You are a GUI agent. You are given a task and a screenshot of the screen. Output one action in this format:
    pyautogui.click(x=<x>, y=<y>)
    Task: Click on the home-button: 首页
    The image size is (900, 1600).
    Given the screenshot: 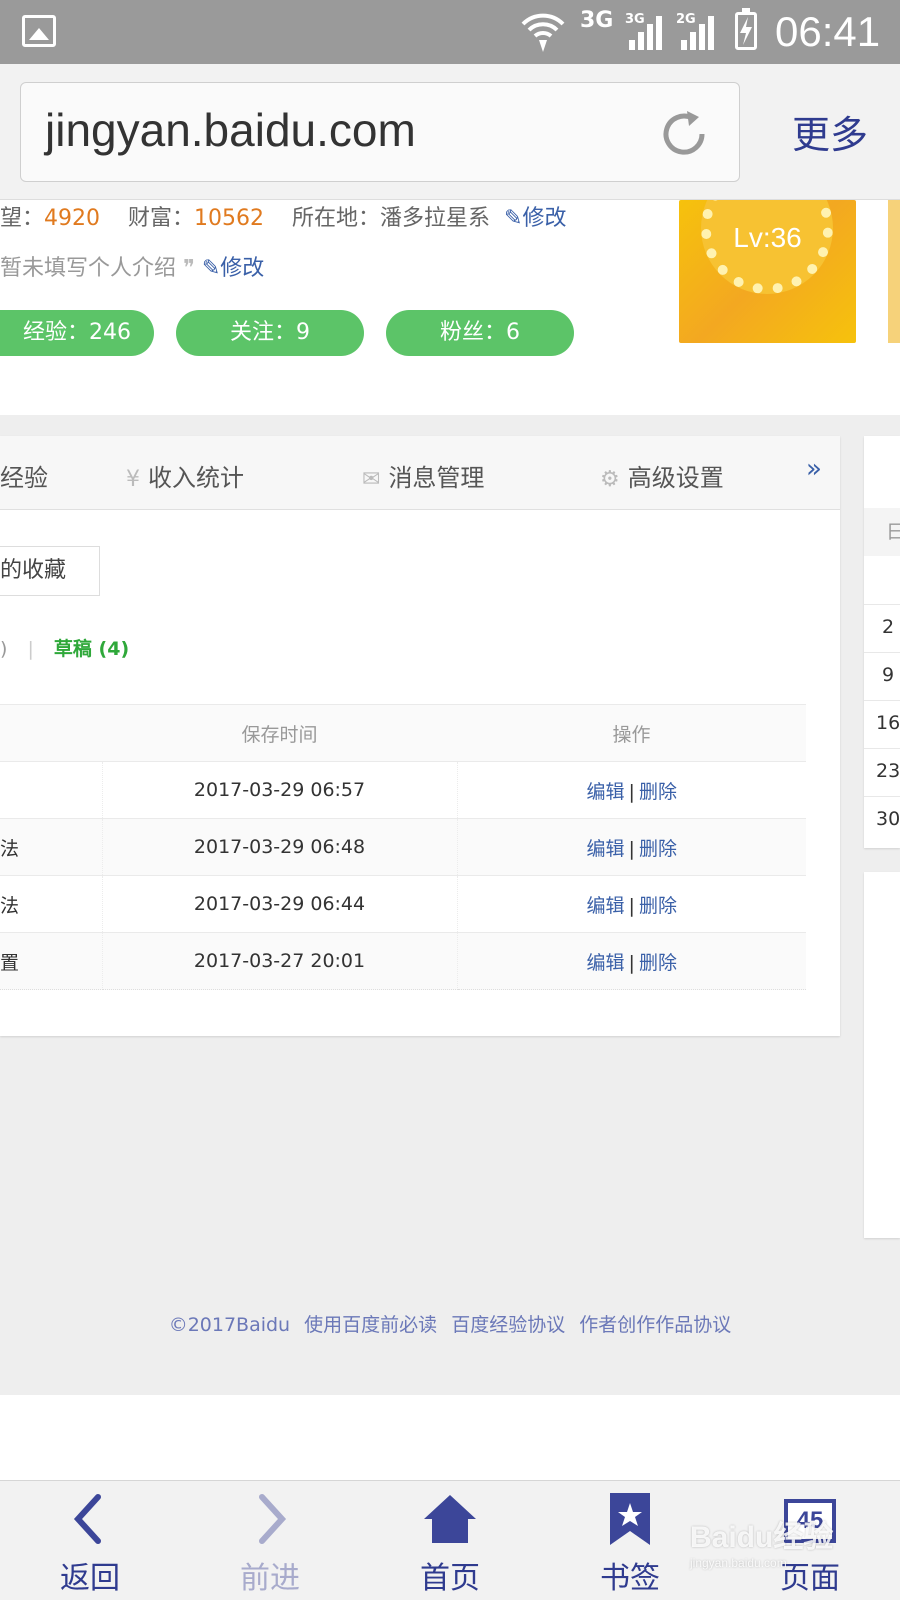 What is the action you would take?
    pyautogui.click(x=450, y=1540)
    